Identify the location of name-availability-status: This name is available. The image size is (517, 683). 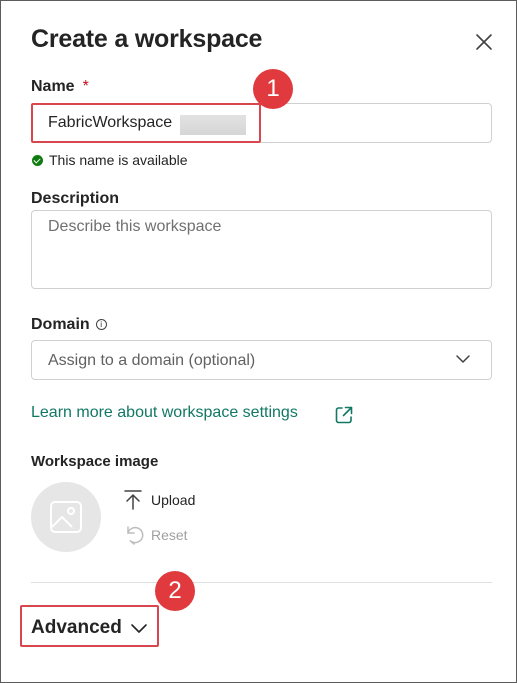
(110, 160).